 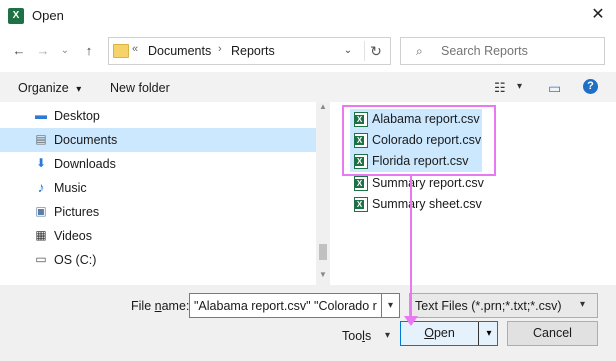 What do you see at coordinates (387, 335) in the screenshot?
I see `tools-arrow-icon: ▾` at bounding box center [387, 335].